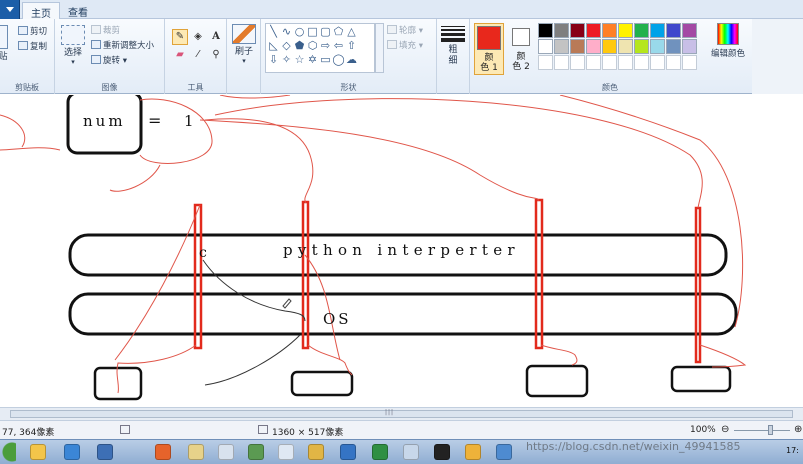 Image resolution: width=803 pixels, height=464 pixels. I want to click on paste-button: 贴, so click(5, 44).